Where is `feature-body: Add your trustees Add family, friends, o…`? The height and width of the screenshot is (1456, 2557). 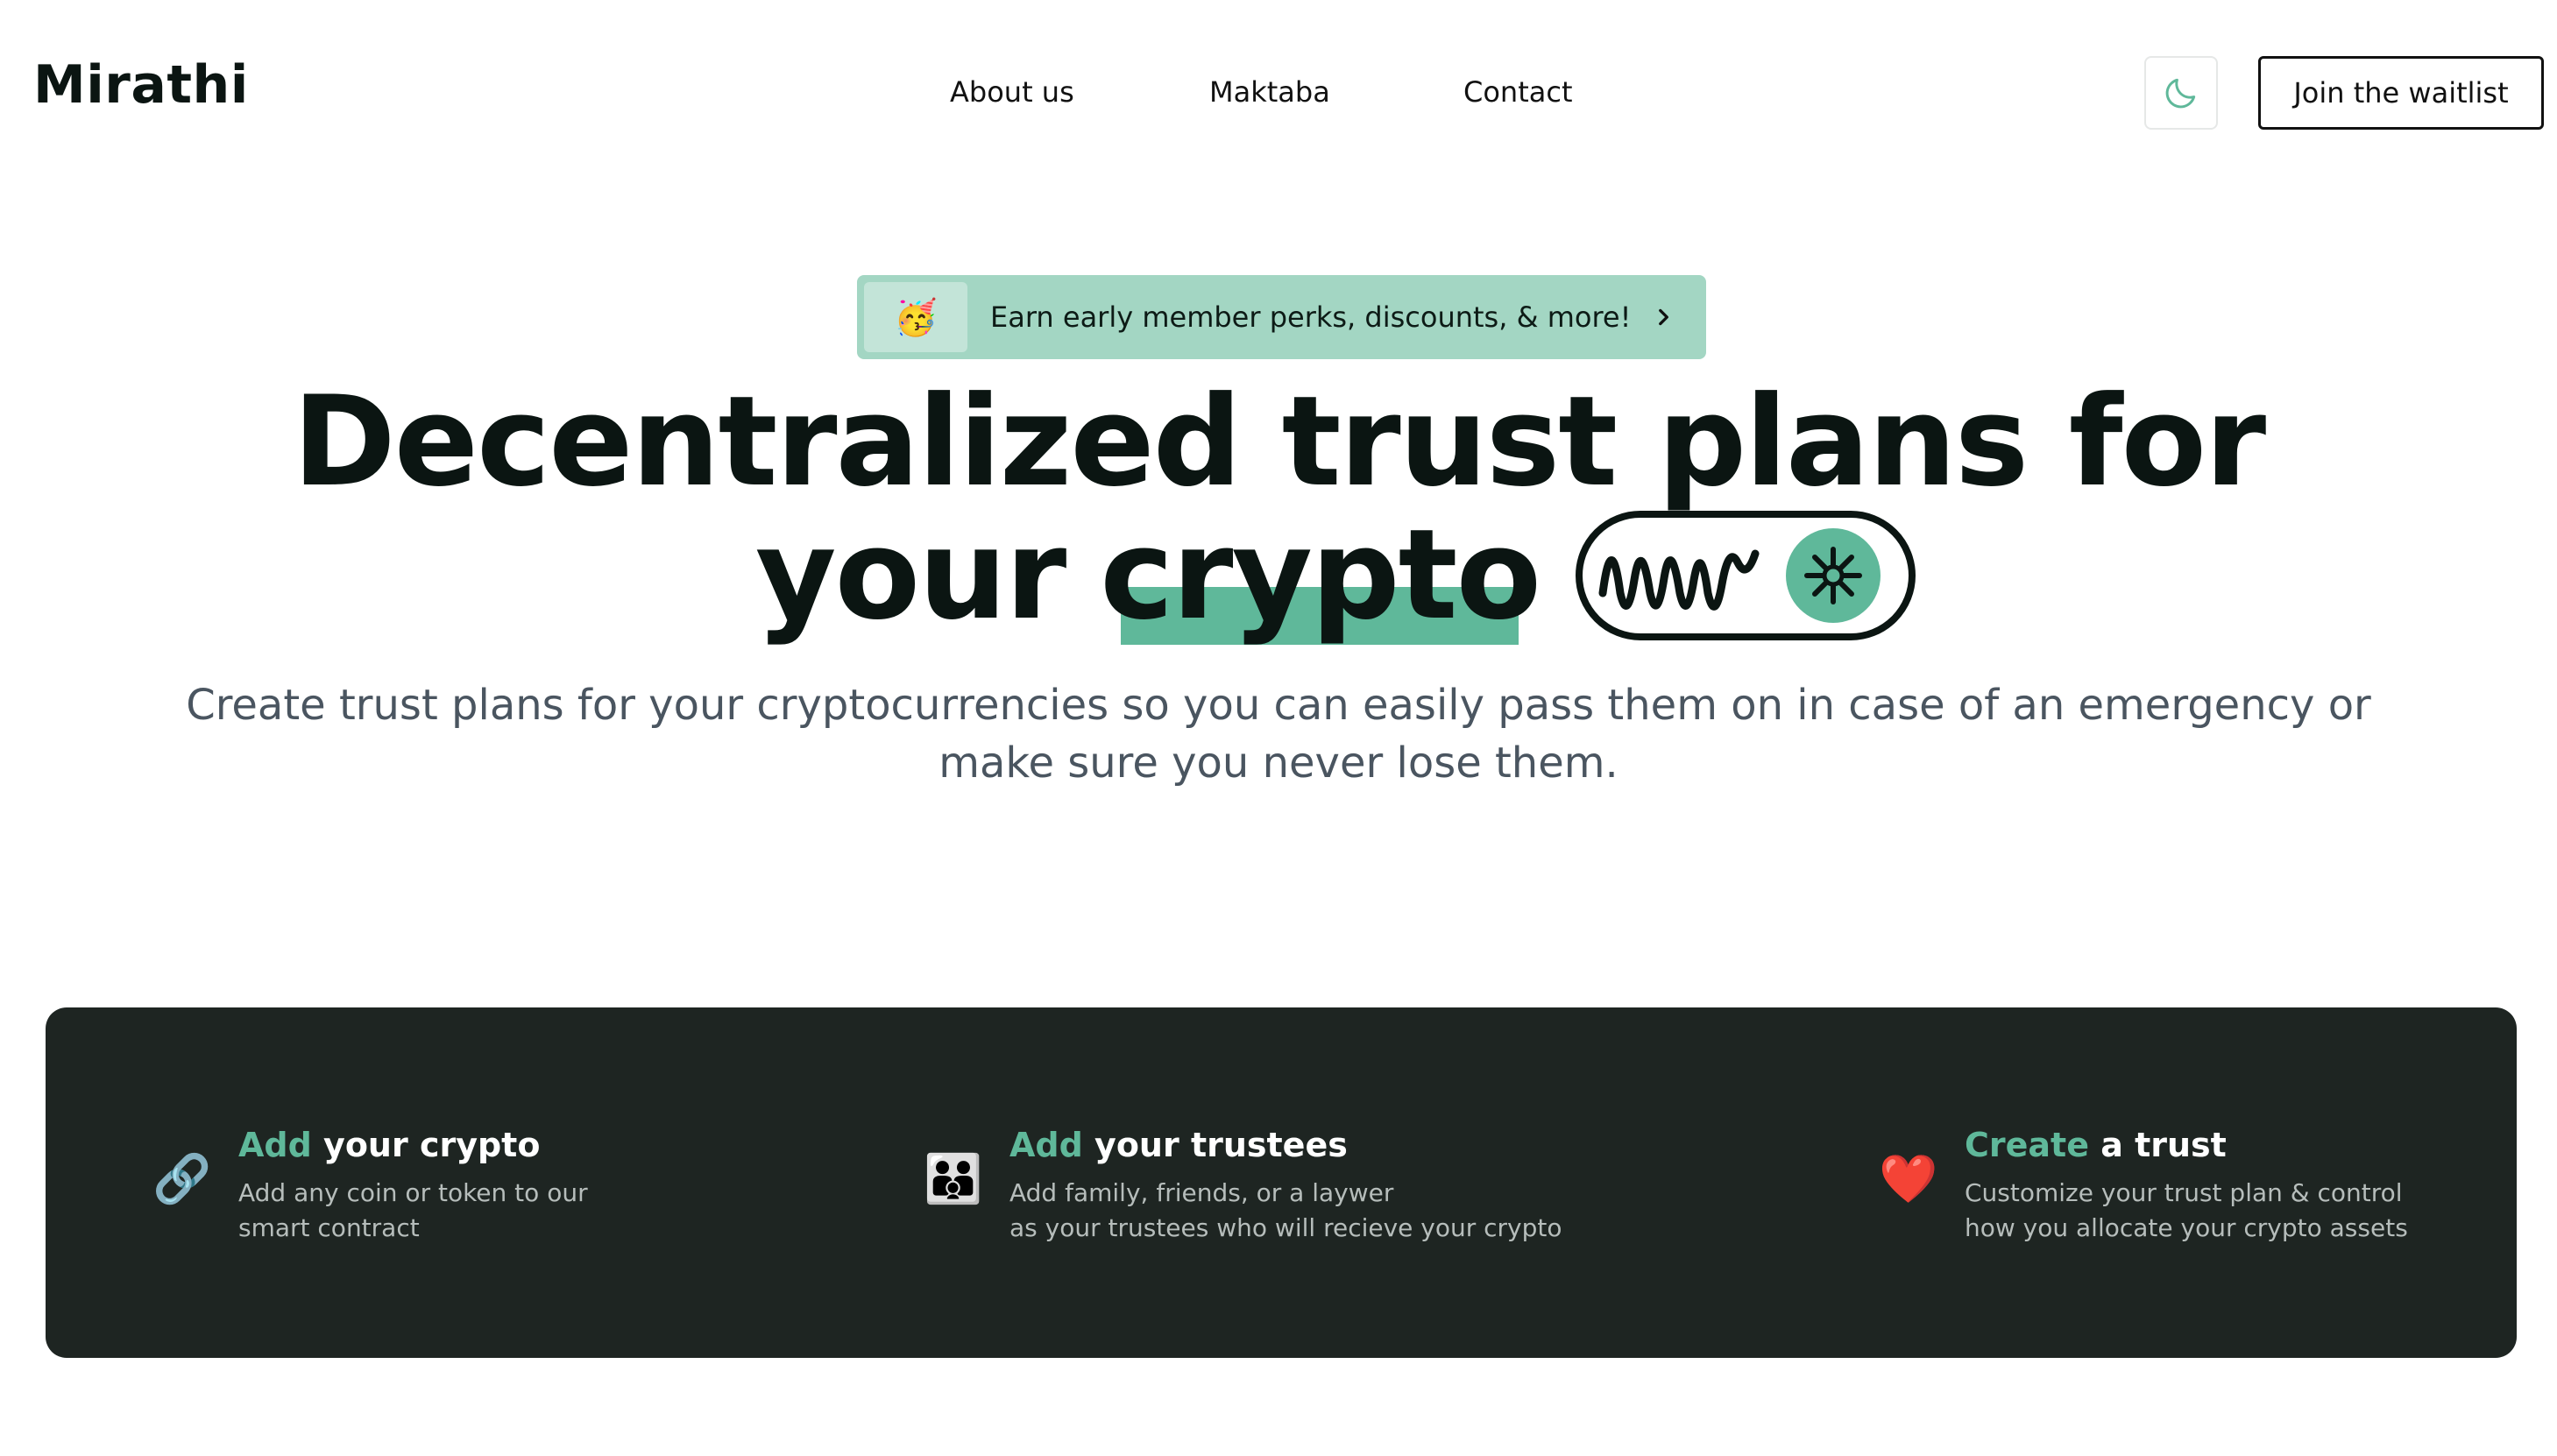
feature-body: Add your trustees Add family, friends, o… is located at coordinates (1285, 1183).